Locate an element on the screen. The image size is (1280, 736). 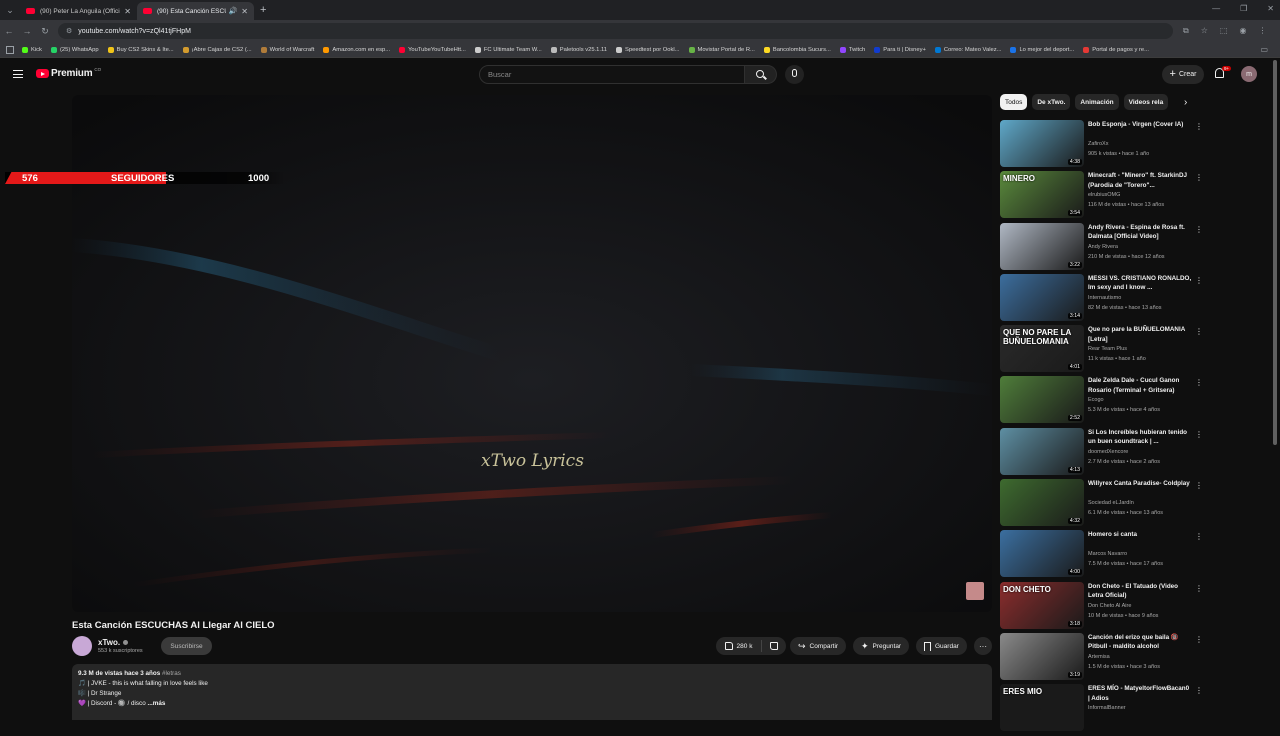
save-button: Guardar is located at coordinates (941, 646).